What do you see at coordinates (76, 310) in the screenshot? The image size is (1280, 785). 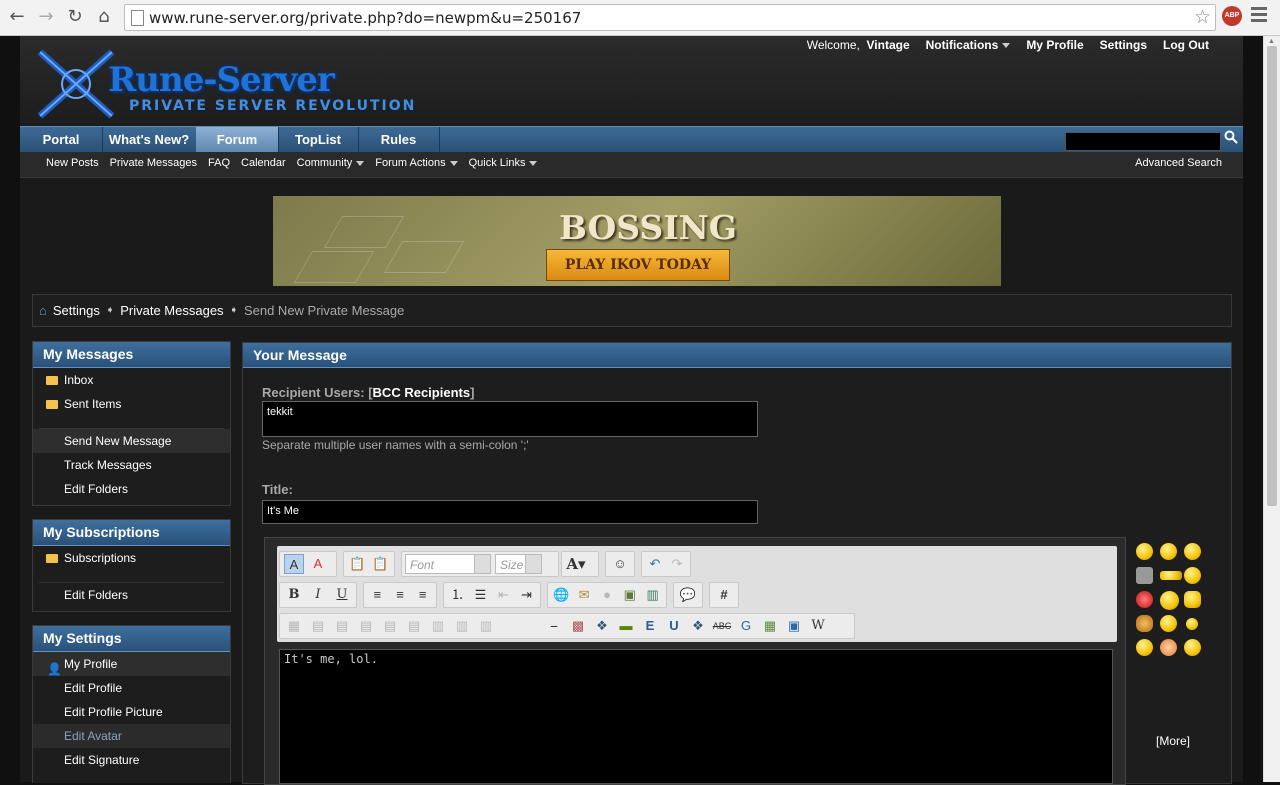 I see `breadcrumb-settings: Settings` at bounding box center [76, 310].